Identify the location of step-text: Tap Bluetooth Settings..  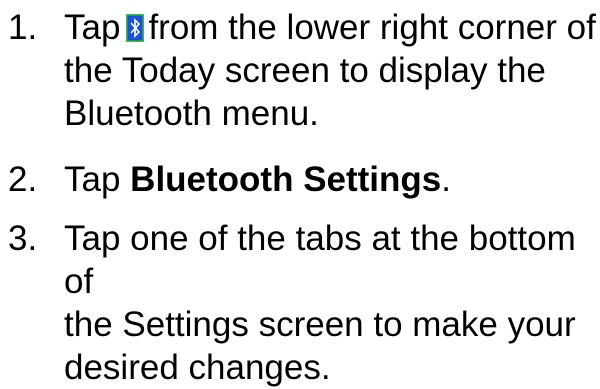
(330, 179).